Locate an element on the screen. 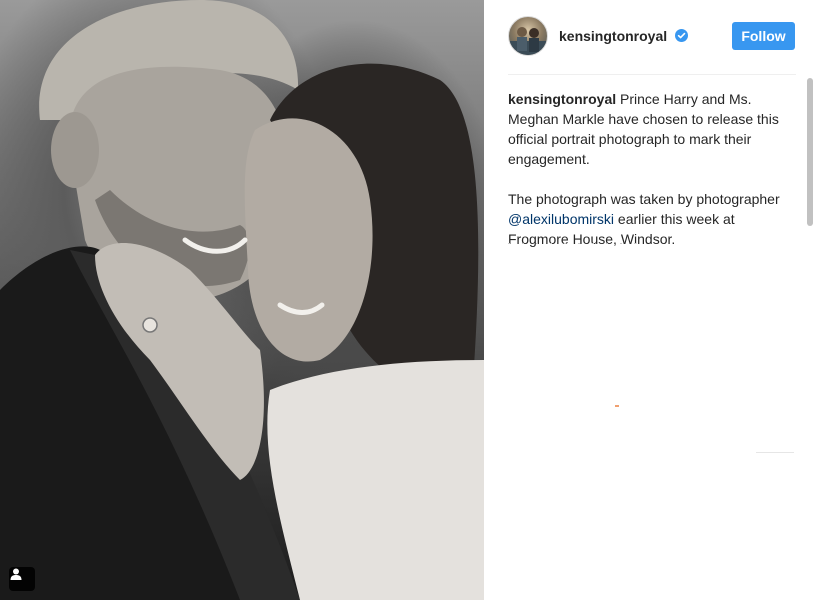 The height and width of the screenshot is (600, 817). bottom-rule is located at coordinates (775, 452).